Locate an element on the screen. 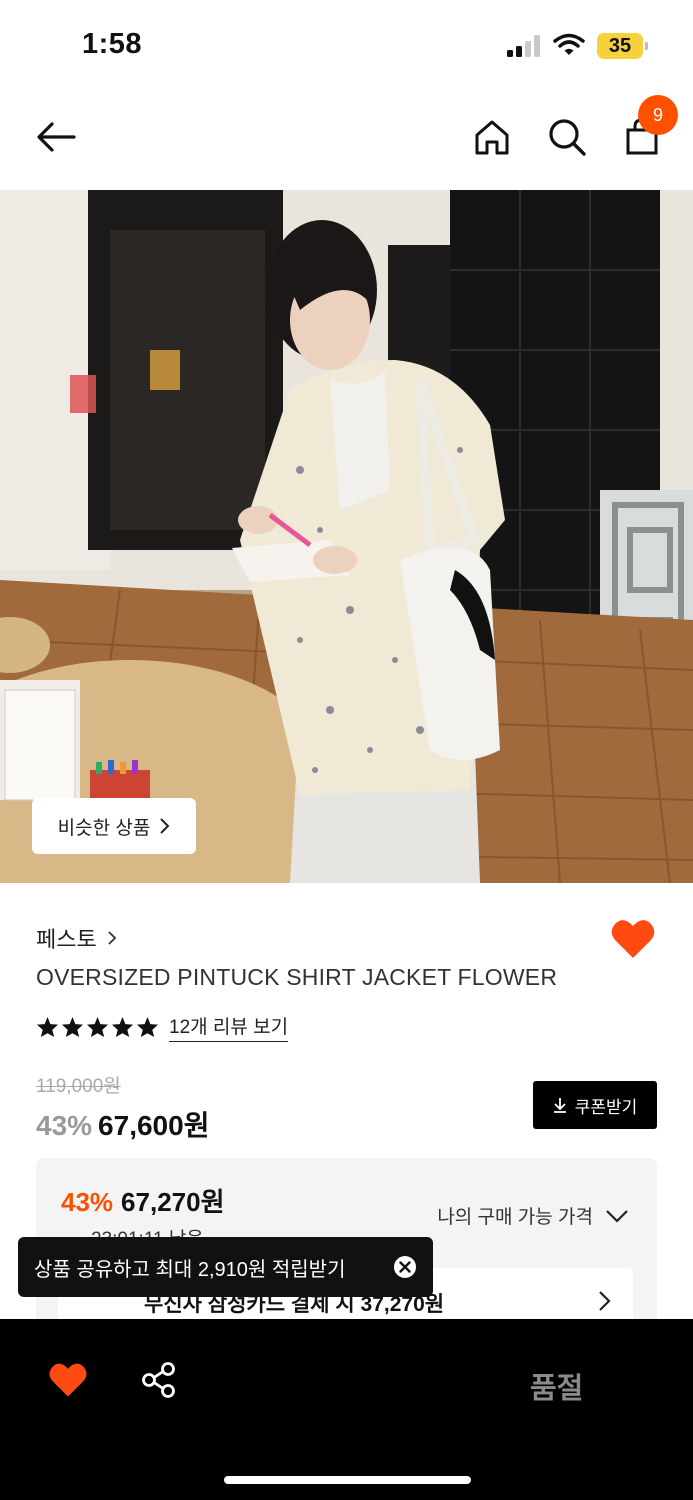 The height and width of the screenshot is (1500, 693). my-price-toggle: 나의 구매 가능 가격 is located at coordinates (533, 1215).